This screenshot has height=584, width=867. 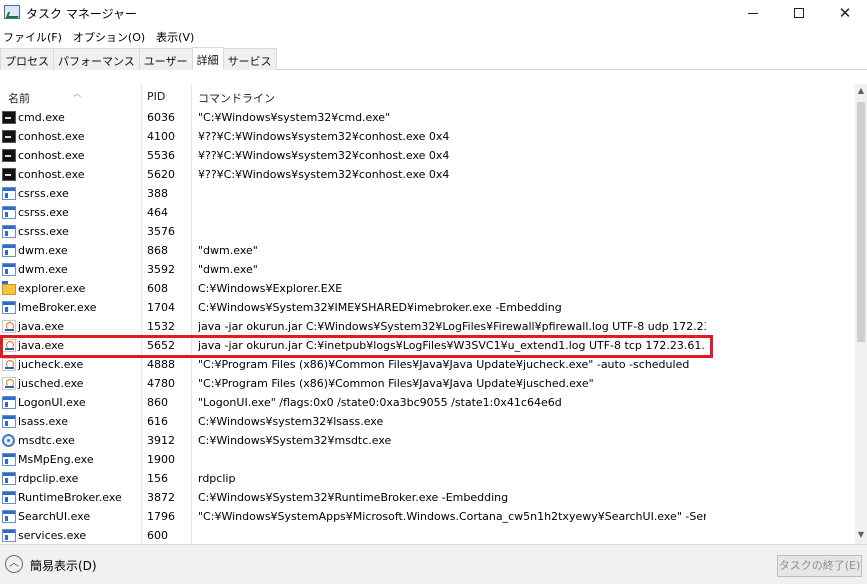 What do you see at coordinates (217, 478) in the screenshot?
I see `command-line-cell: rdpclip` at bounding box center [217, 478].